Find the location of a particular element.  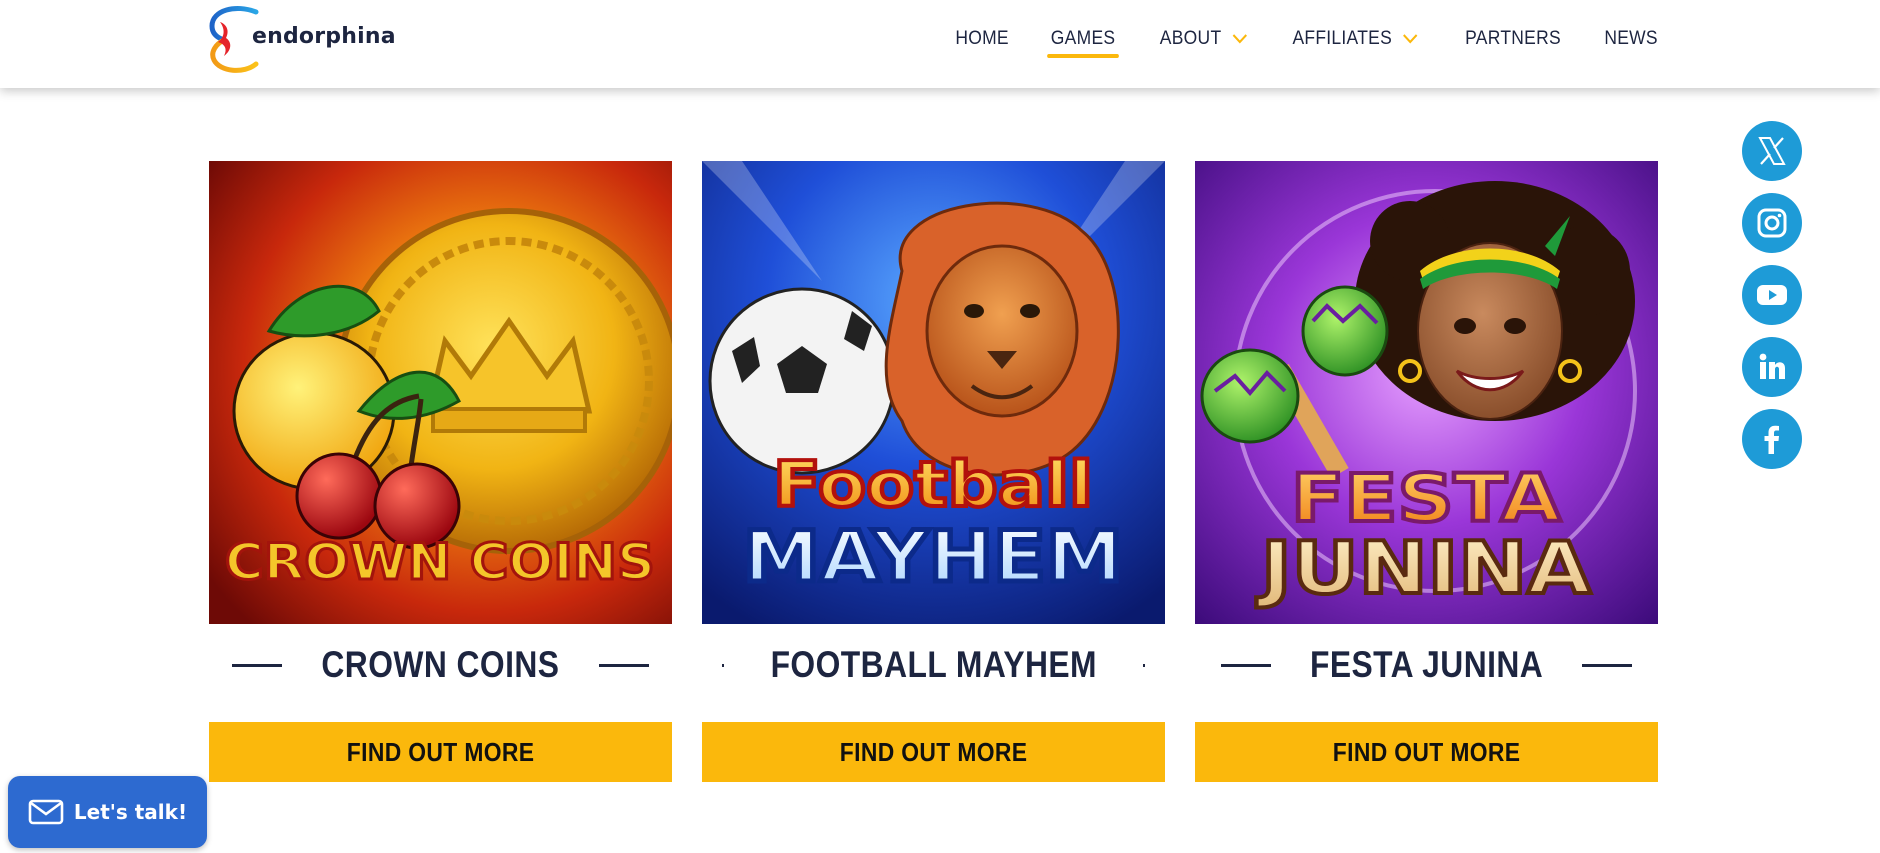

nav-home-label: HOME is located at coordinates (982, 38).